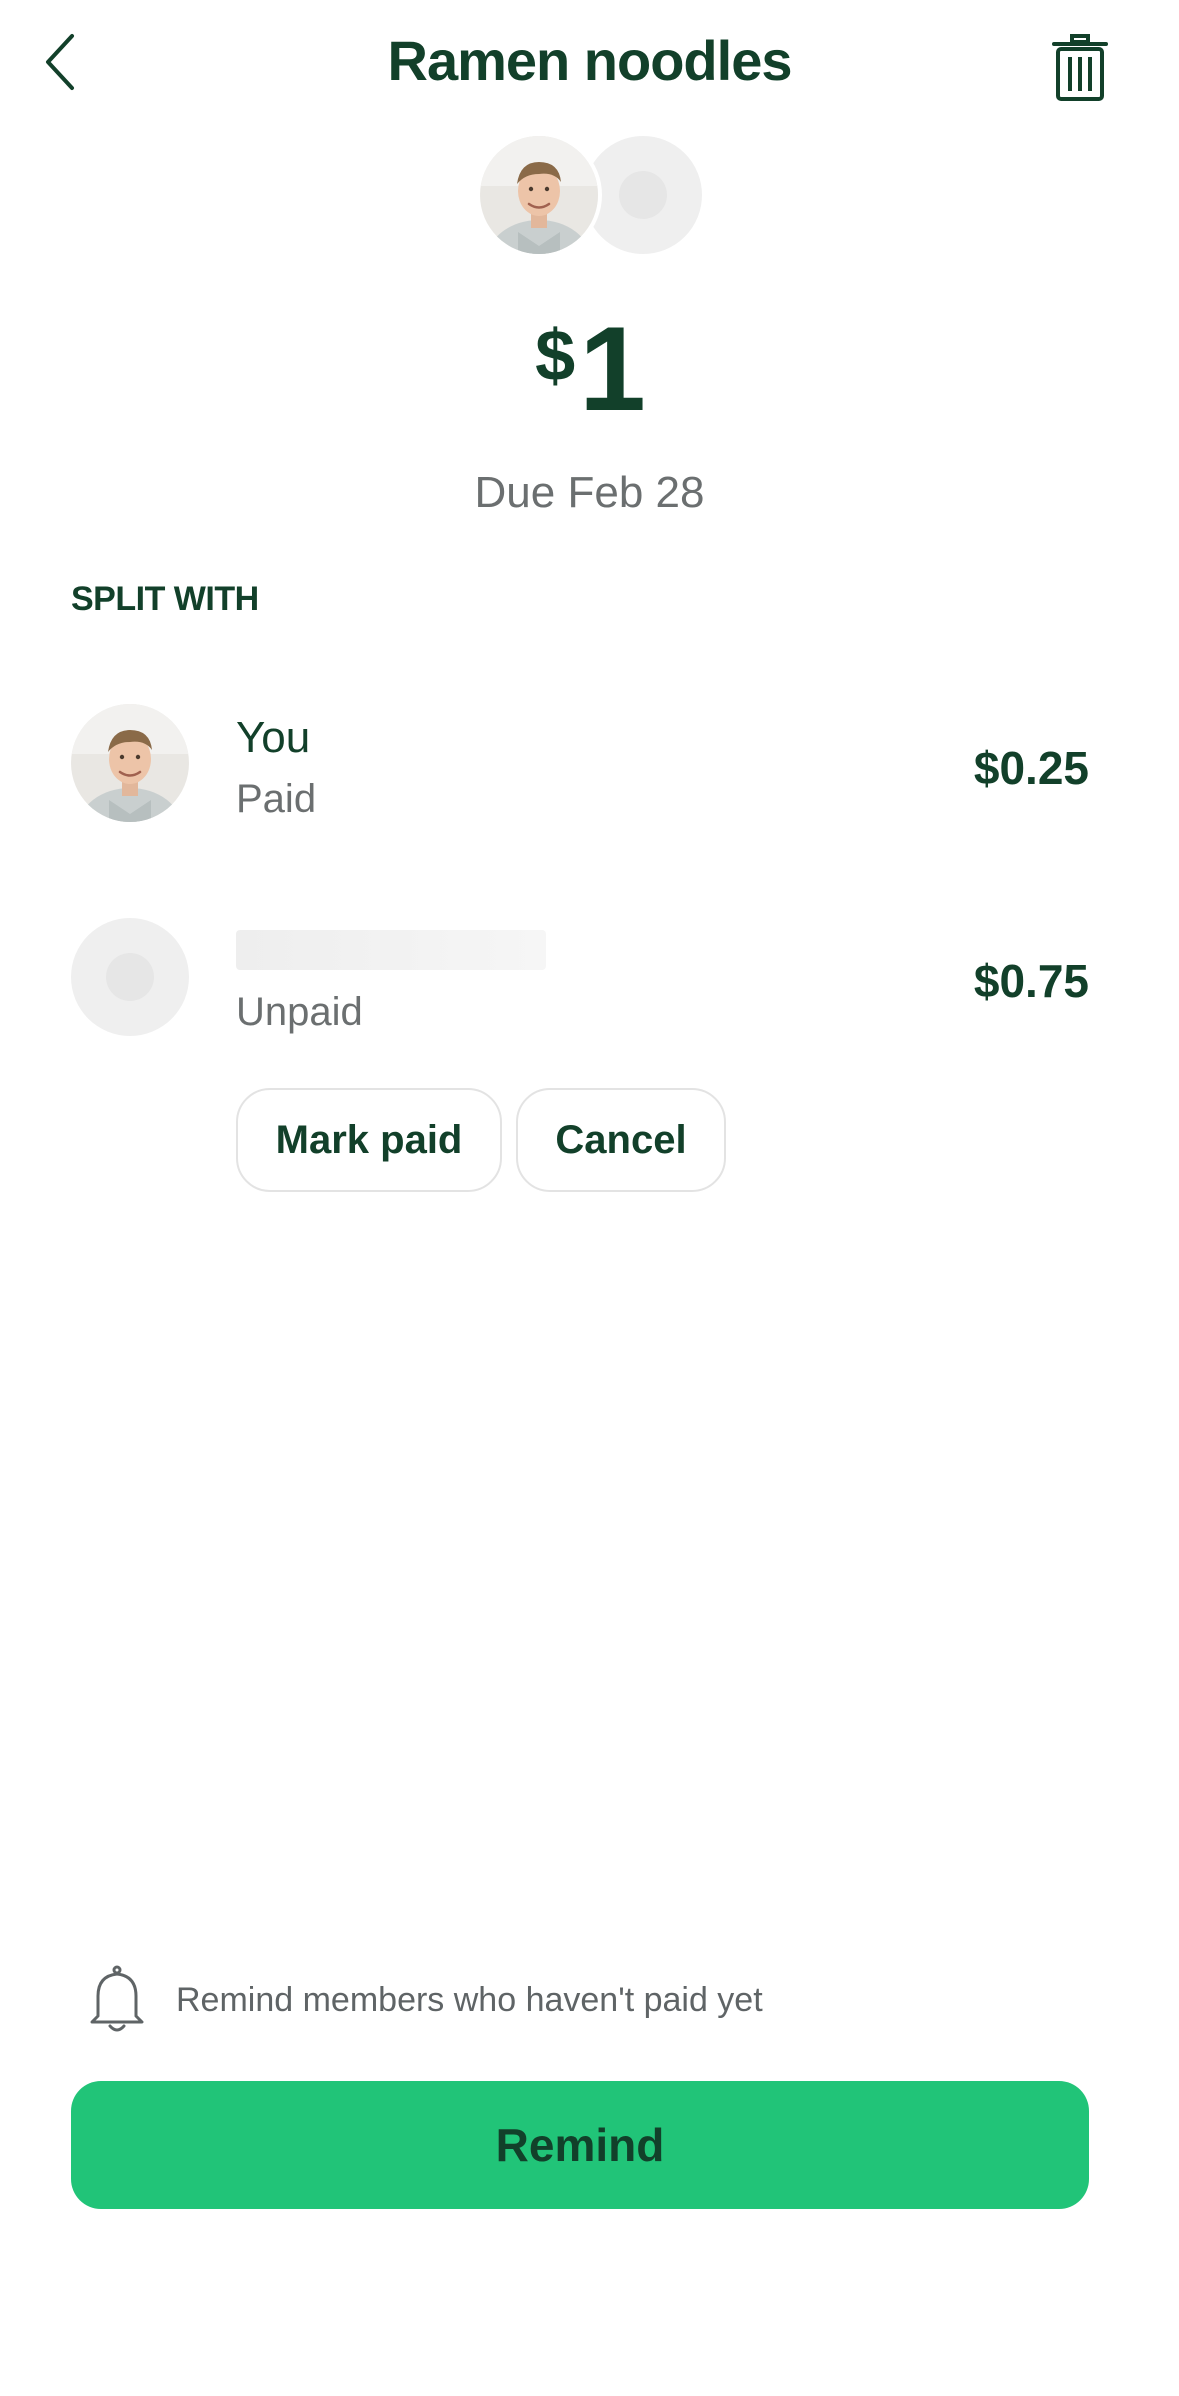 This screenshot has height=2396, width=1179. What do you see at coordinates (1031, 981) in the screenshot?
I see `member-amount: $0.75` at bounding box center [1031, 981].